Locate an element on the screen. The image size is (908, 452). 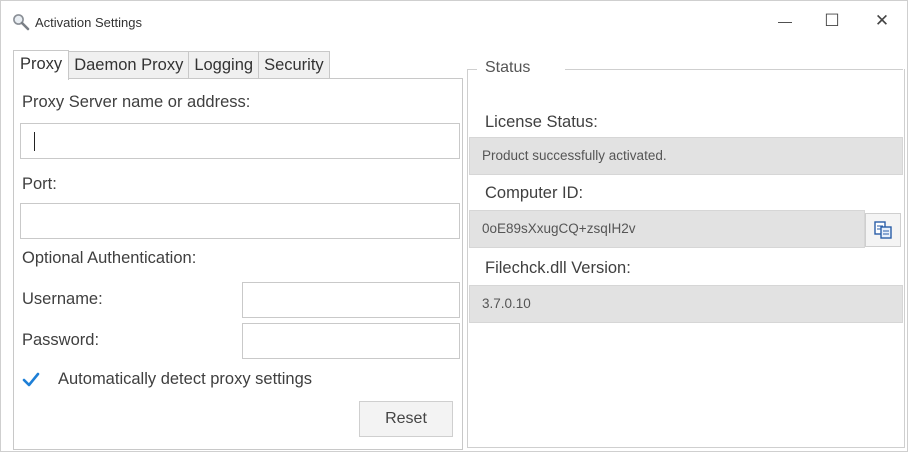
username-label: Username: is located at coordinates (62, 299).